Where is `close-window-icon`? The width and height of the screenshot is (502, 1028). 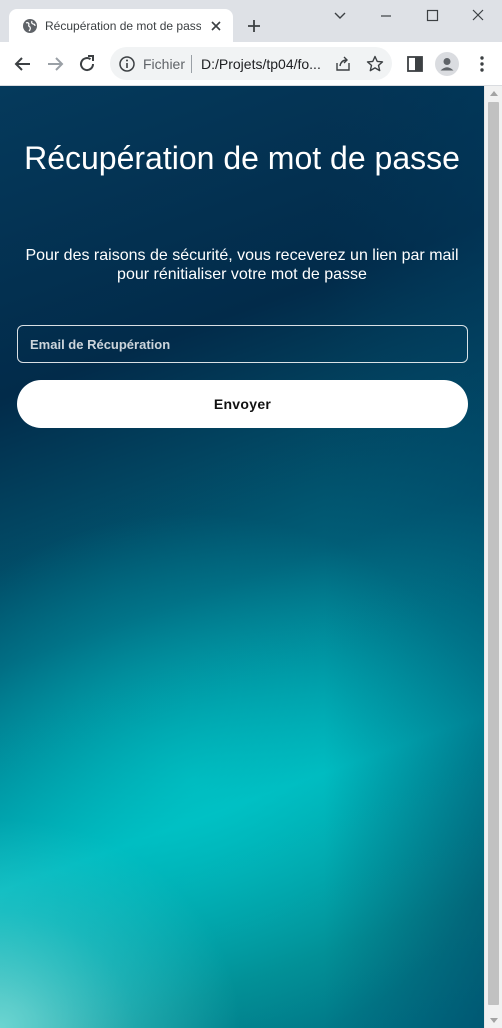
close-window-icon is located at coordinates (478, 16).